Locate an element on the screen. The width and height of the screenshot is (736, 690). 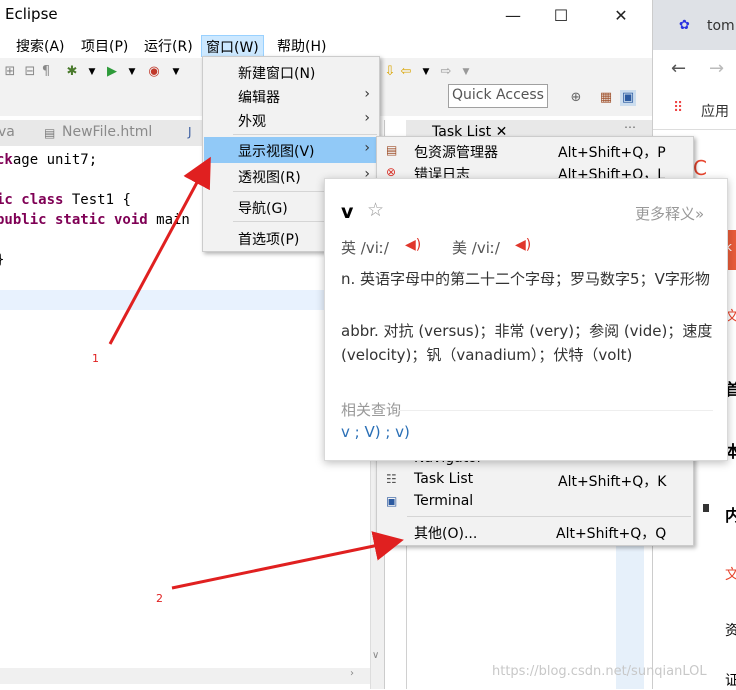
watermark: https://blog.csdn.net/sunqianLOL is located at coordinates (599, 671).